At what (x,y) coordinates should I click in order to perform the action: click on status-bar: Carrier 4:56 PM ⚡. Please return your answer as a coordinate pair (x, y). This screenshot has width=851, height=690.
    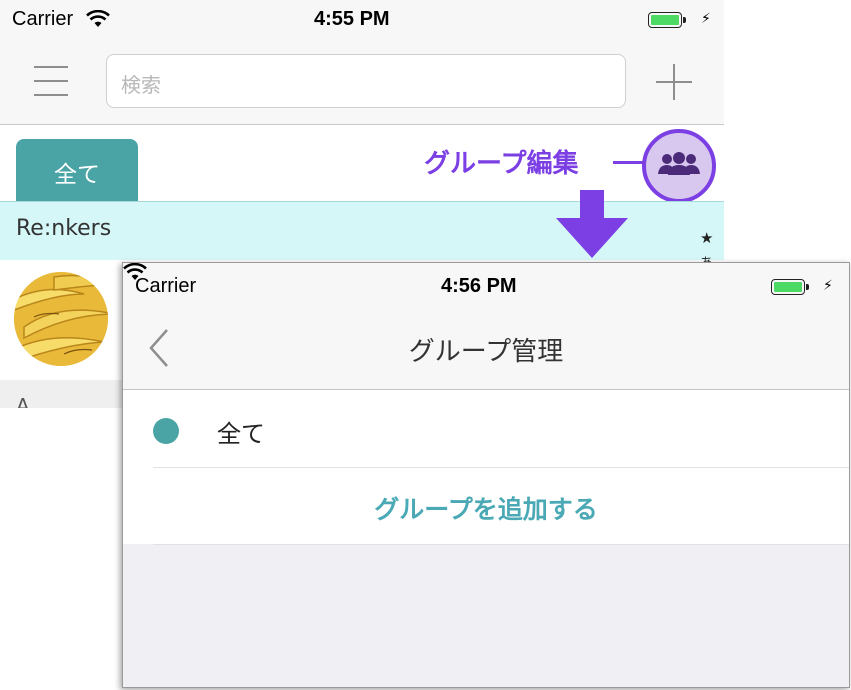
    Looking at the image, I should click on (486, 285).